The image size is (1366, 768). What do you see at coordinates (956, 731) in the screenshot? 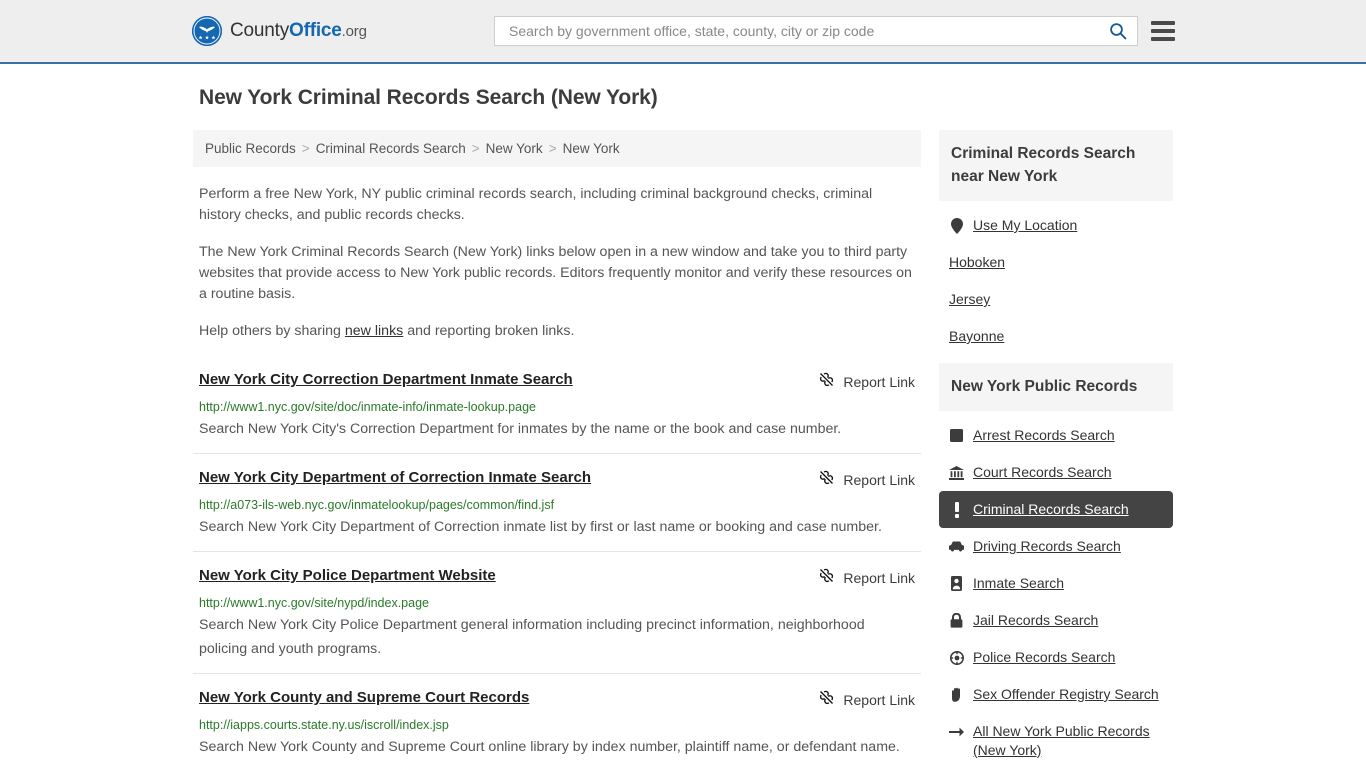
I see `arrow-right-icon` at bounding box center [956, 731].